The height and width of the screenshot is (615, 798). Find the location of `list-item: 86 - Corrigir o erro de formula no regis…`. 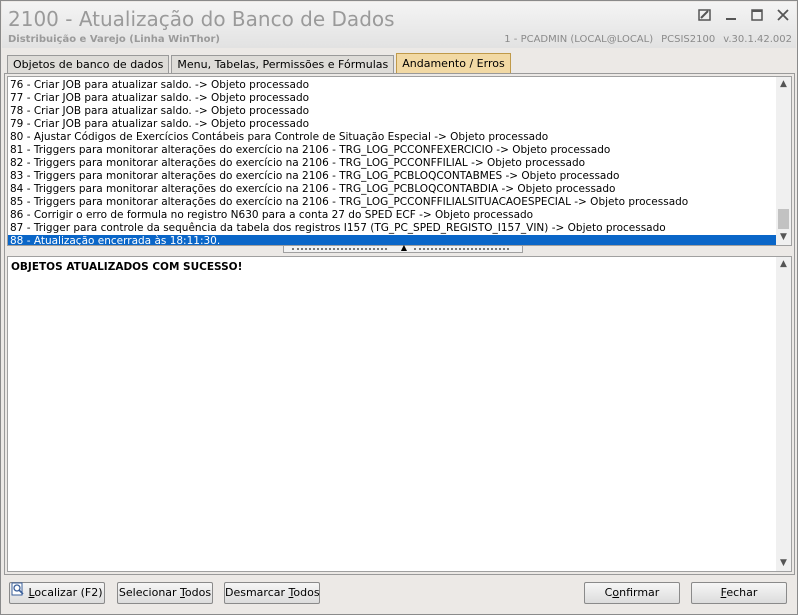

list-item: 86 - Corrigir o erro de formula no regis… is located at coordinates (393, 215).